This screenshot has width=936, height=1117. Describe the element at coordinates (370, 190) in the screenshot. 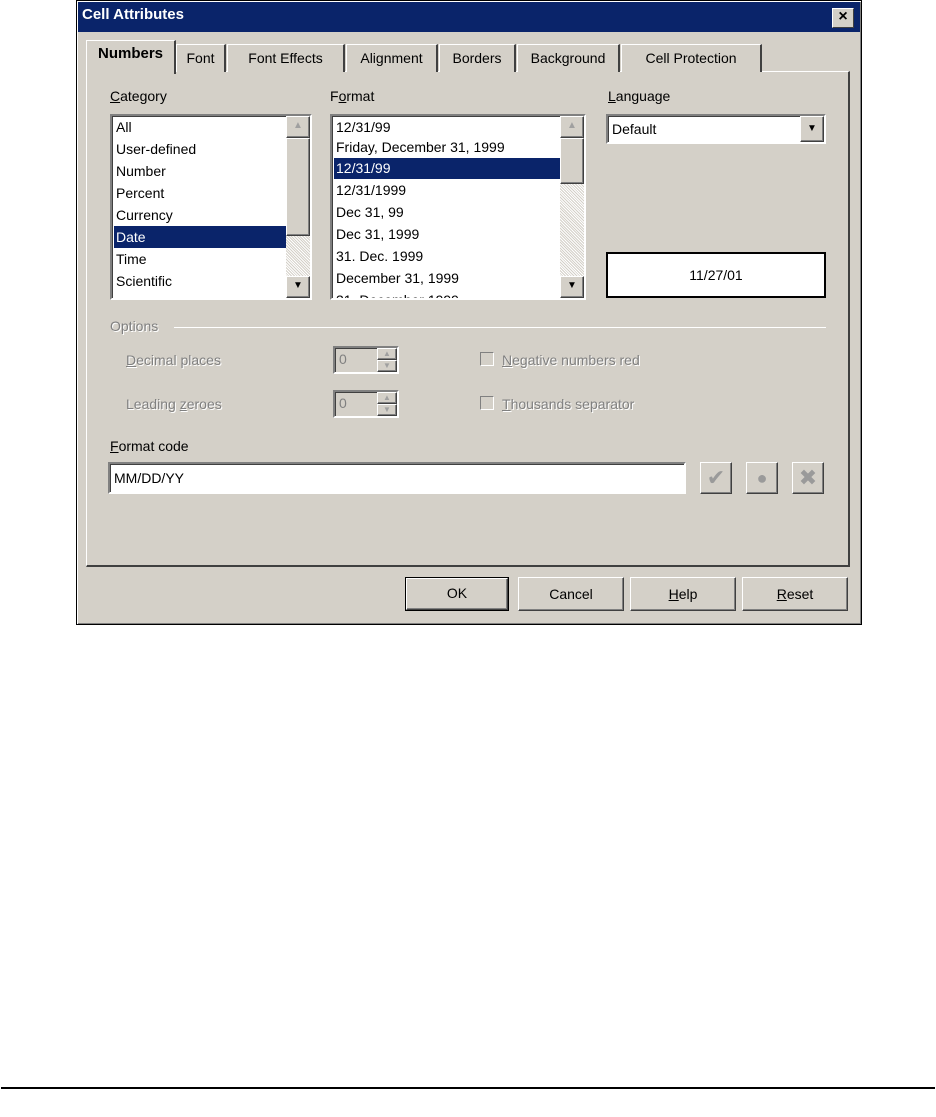

I see `list-item: 12/31/1999` at that location.